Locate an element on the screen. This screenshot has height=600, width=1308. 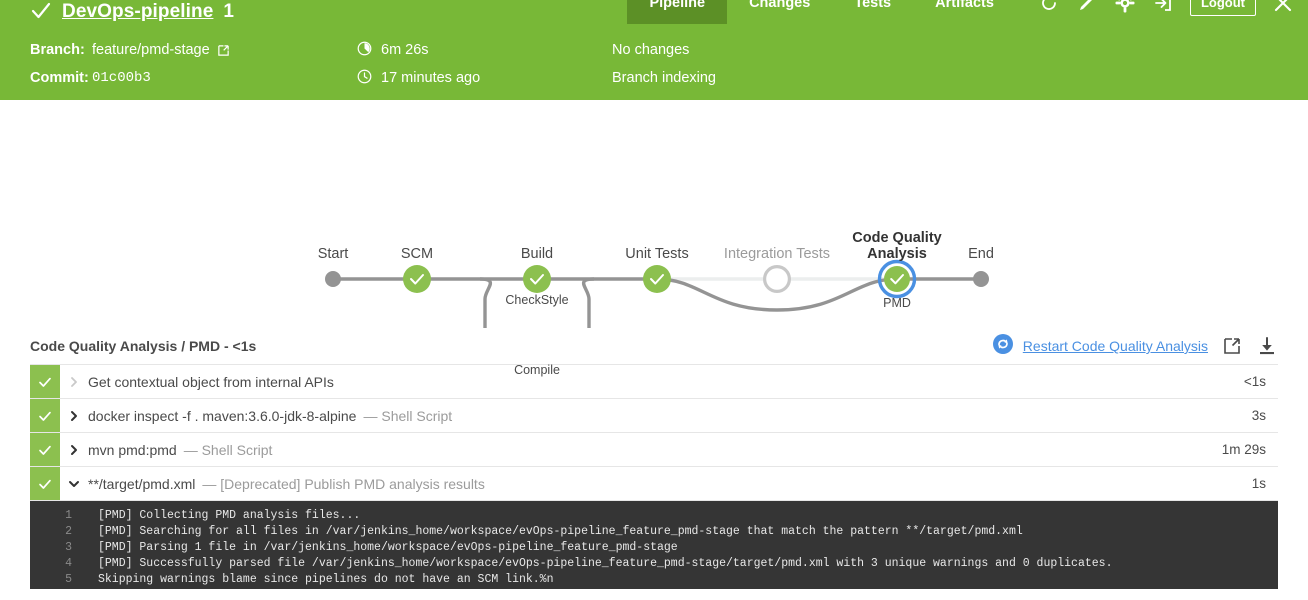
restart-stage-button: Restart Code Quality Analysis is located at coordinates (1100, 346).